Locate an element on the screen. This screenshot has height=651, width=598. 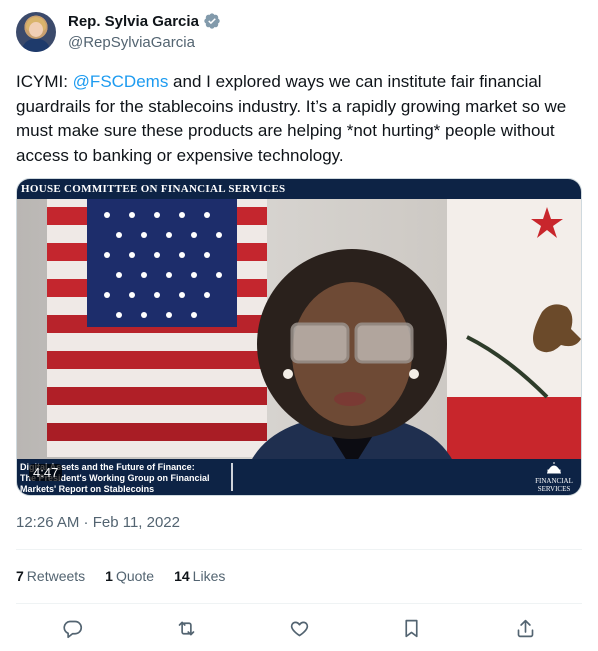
likes-count: 14 is located at coordinates (182, 576).